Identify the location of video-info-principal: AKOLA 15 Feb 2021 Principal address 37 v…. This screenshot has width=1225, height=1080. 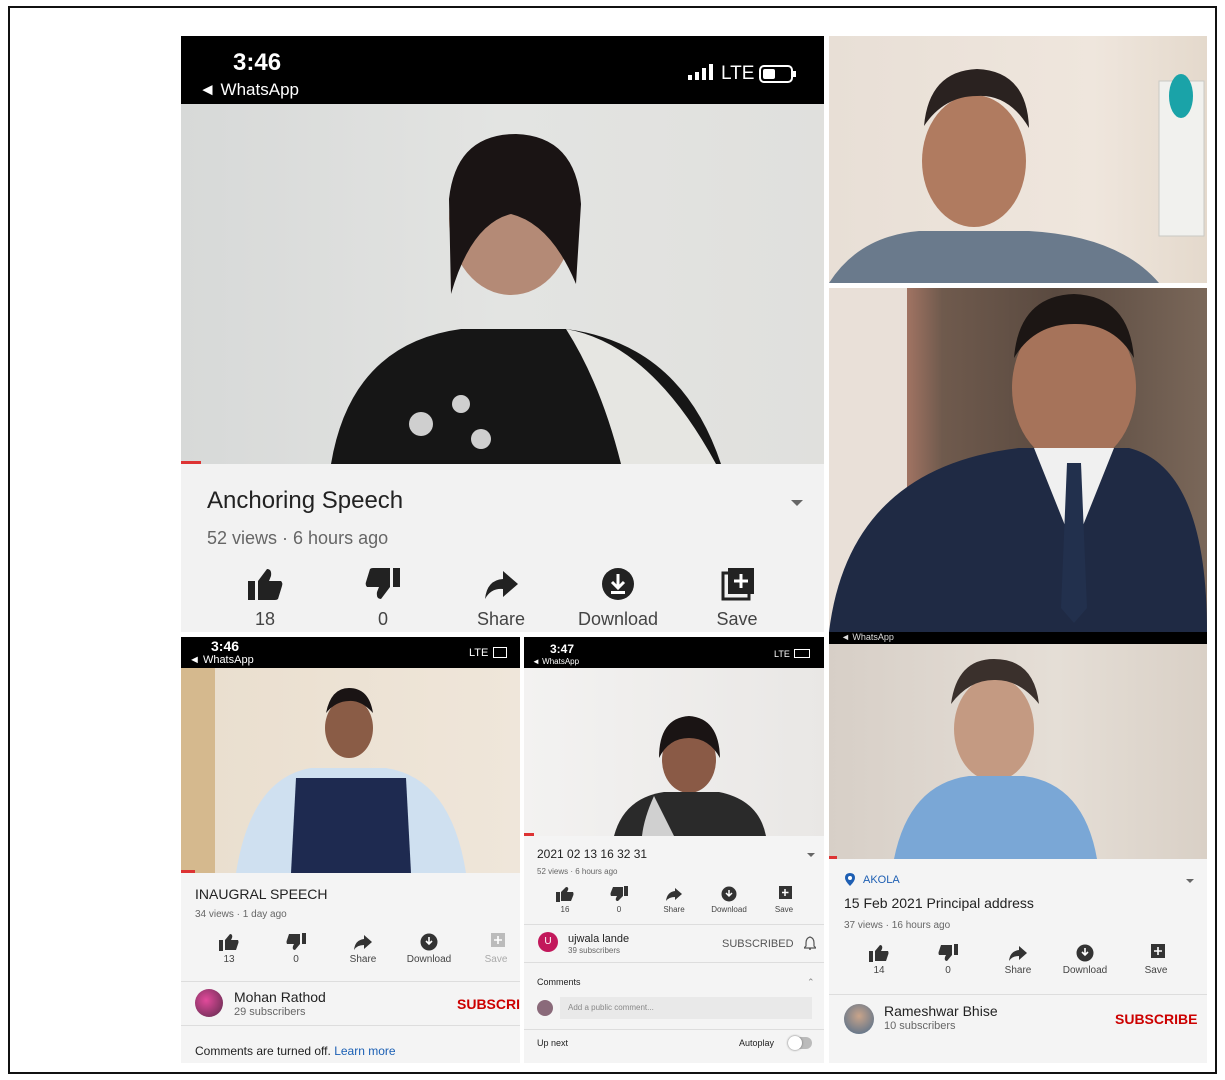
(1018, 961).